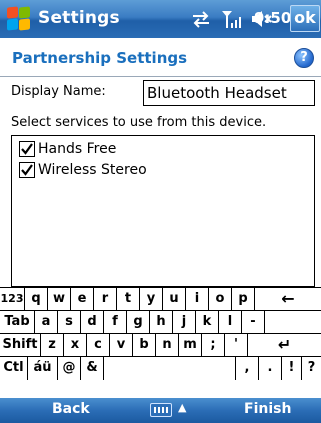 This screenshot has height=423, width=321. Describe the element at coordinates (311, 368) in the screenshot. I see `key-question: ?` at that location.